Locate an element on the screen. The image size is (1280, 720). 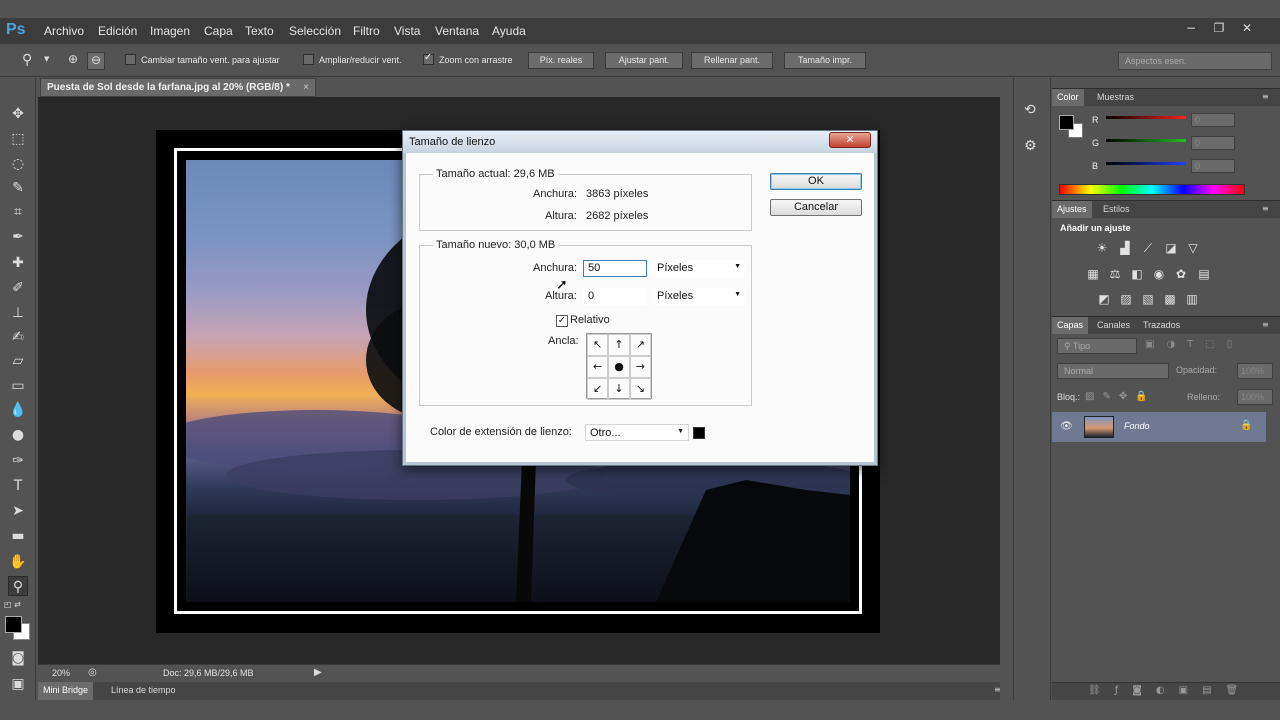
tab-swatches: Muestras is located at coordinates (1115, 97).